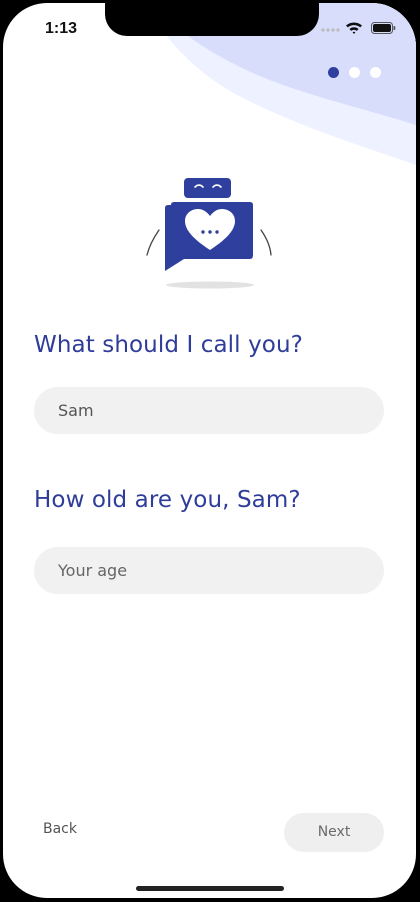 The width and height of the screenshot is (420, 902). I want to click on next-button: Next, so click(334, 832).